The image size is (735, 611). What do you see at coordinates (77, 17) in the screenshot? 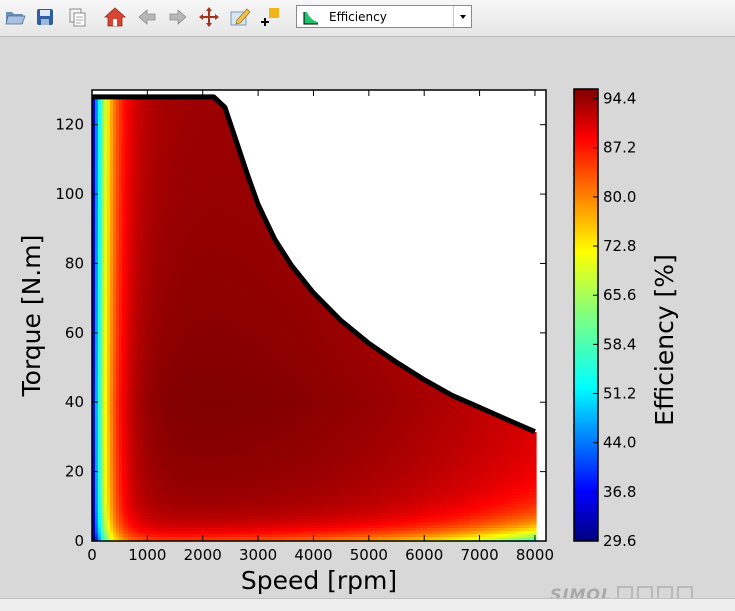
I see `copy-pages-icon` at bounding box center [77, 17].